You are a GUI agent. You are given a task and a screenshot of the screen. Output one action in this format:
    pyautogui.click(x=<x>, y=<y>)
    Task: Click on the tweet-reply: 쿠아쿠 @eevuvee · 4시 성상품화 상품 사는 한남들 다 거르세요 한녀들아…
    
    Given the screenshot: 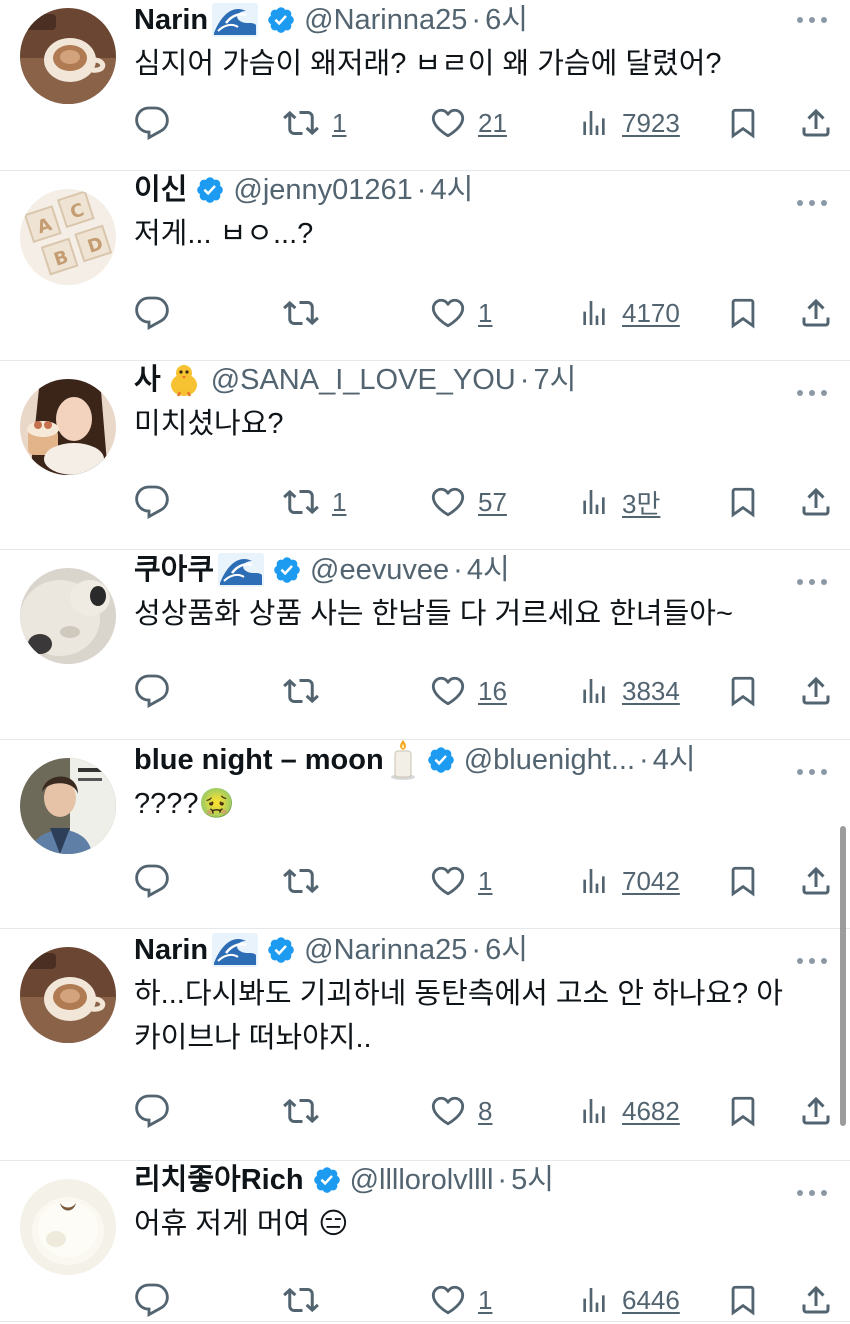 What is the action you would take?
    pyautogui.click(x=425, y=645)
    